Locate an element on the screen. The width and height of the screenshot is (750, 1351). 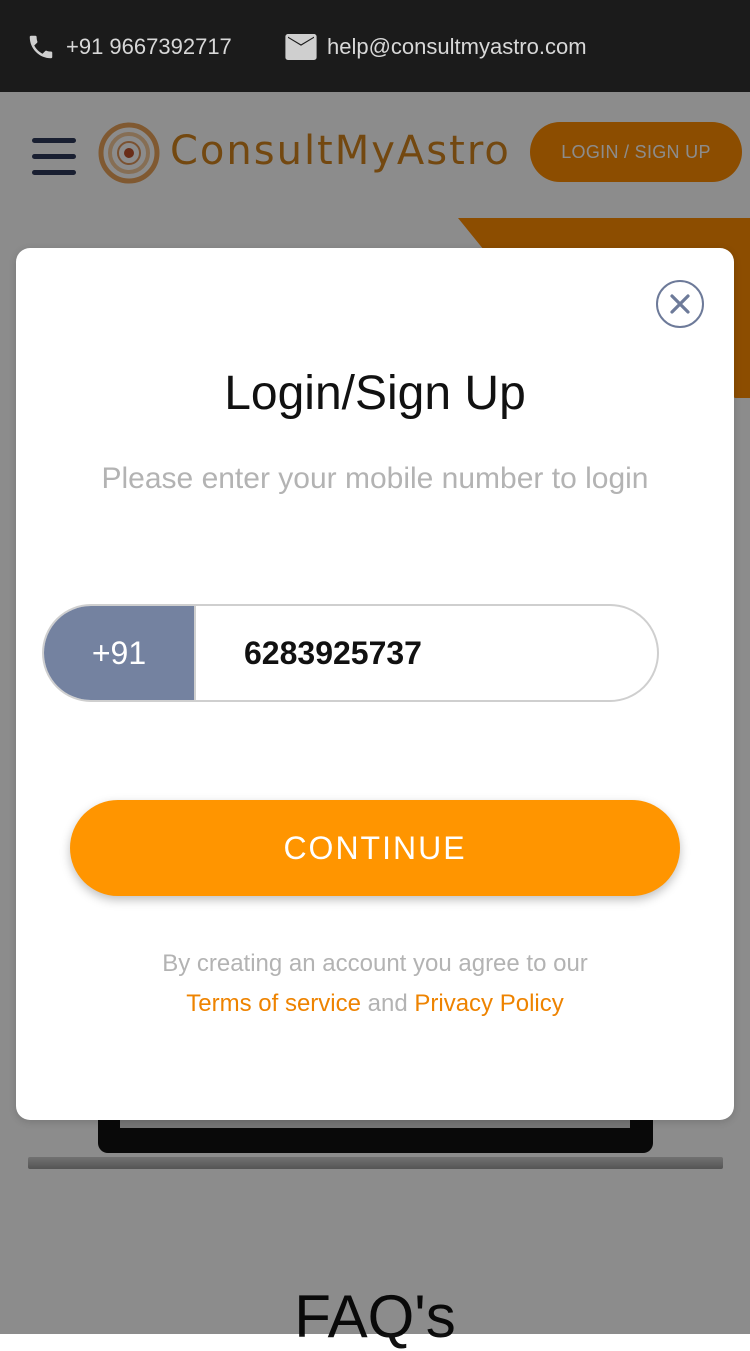
terms-and-text: and is located at coordinates (387, 1003).